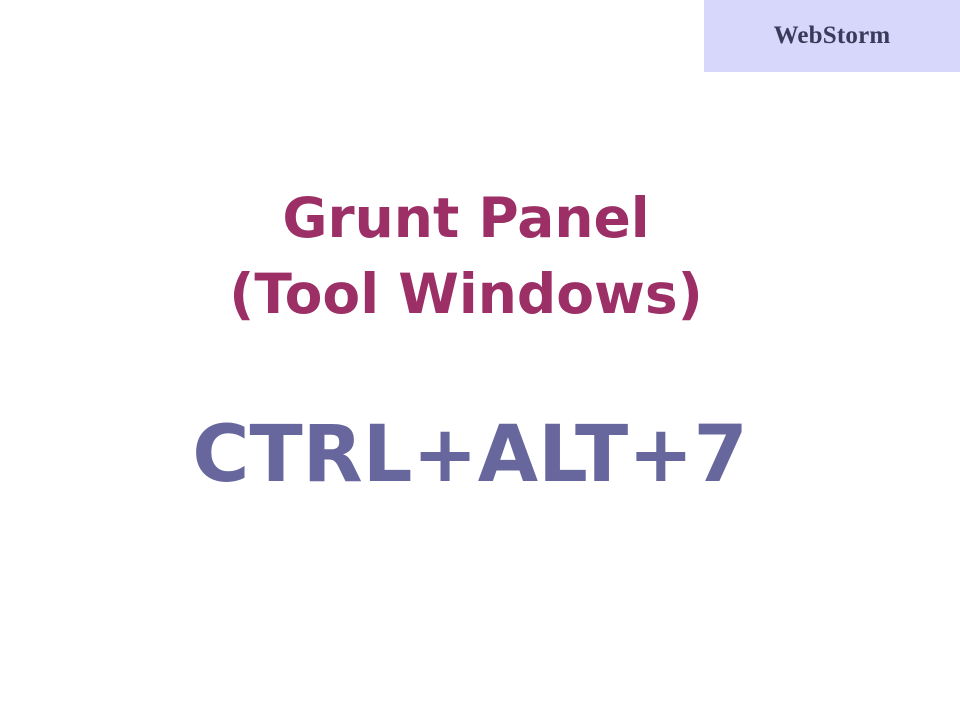 Image resolution: width=960 pixels, height=720 pixels. Describe the element at coordinates (466, 218) in the screenshot. I see `slide-title-line-1: Grunt Panel` at that location.